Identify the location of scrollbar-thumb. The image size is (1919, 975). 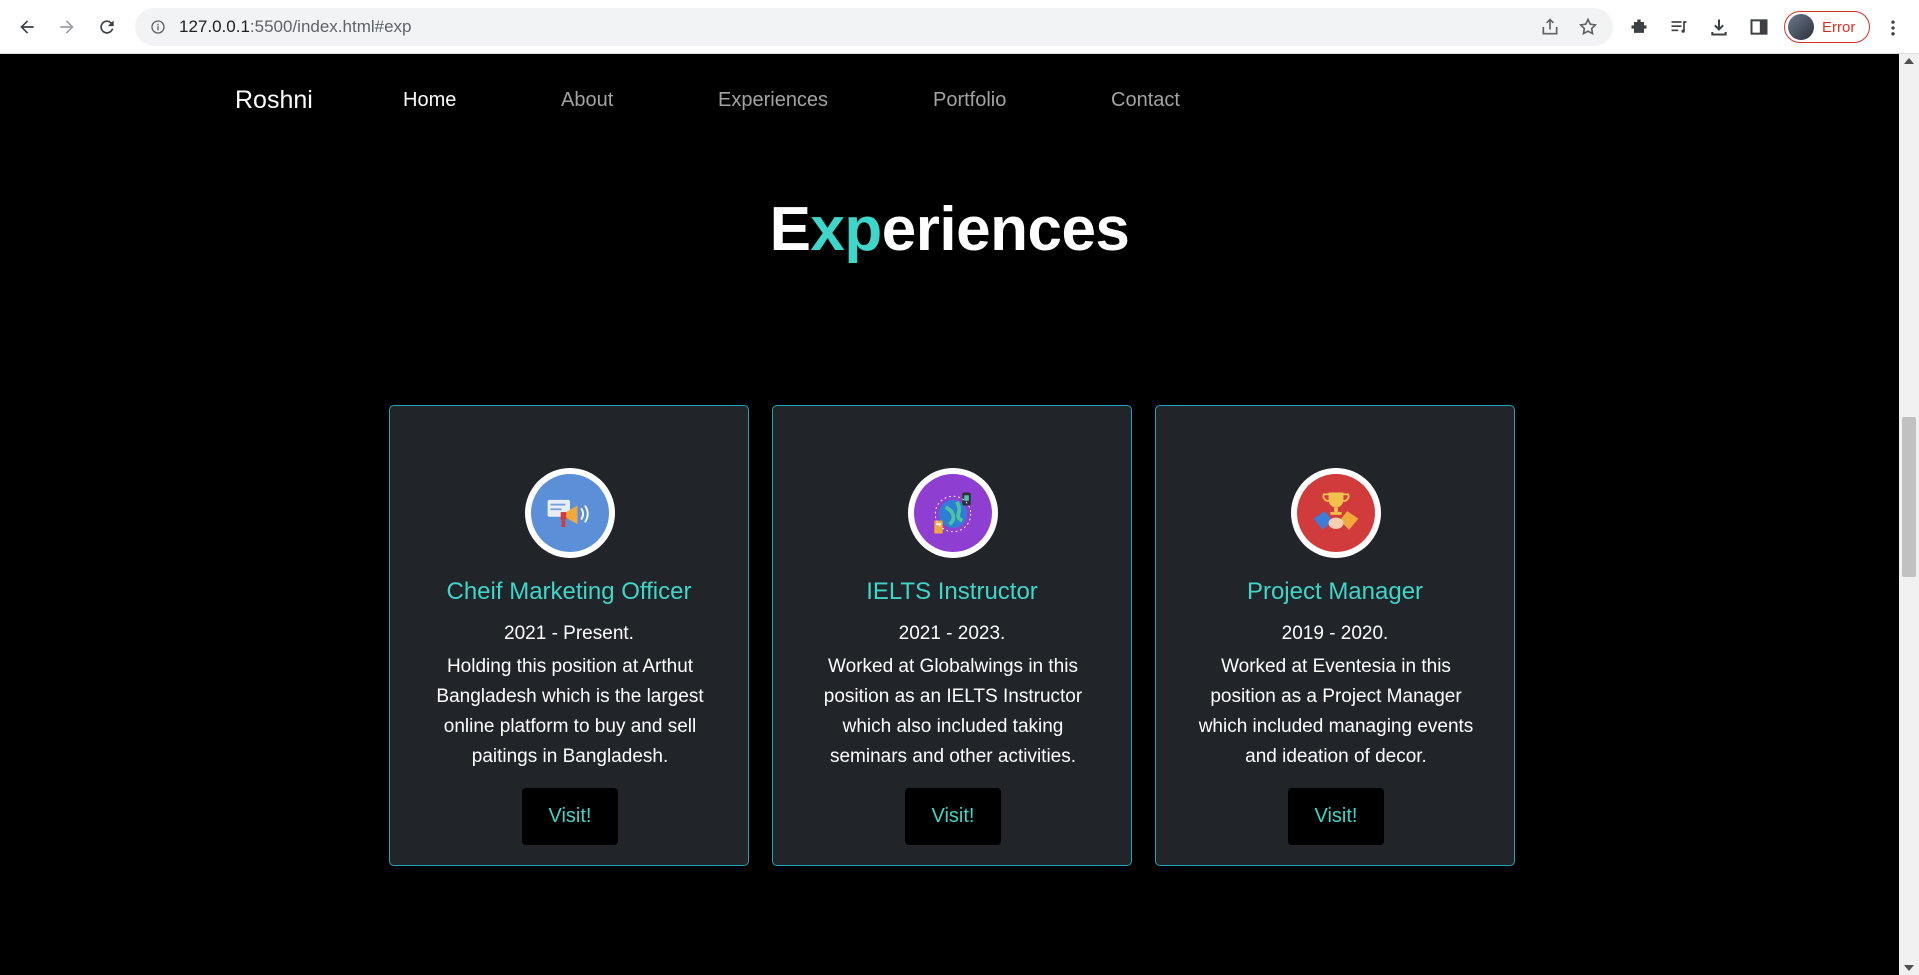
(1909, 497).